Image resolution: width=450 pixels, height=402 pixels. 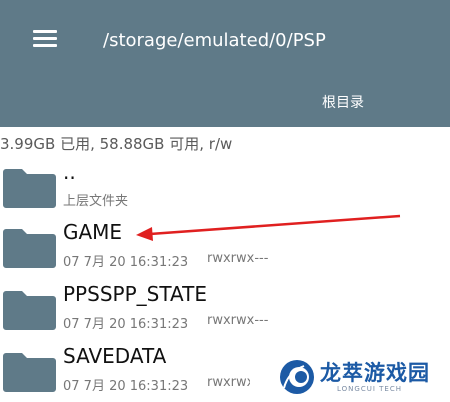 I want to click on red-arrow-annotation, so click(x=268, y=227).